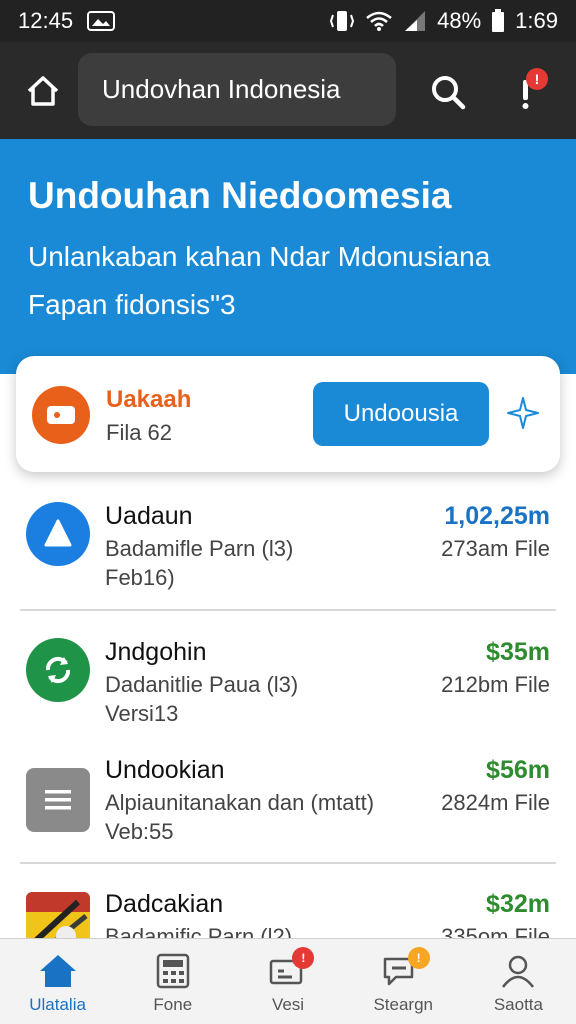 The height and width of the screenshot is (1024, 576). Describe the element at coordinates (58, 534) in the screenshot. I see `location-pin-icon` at that location.